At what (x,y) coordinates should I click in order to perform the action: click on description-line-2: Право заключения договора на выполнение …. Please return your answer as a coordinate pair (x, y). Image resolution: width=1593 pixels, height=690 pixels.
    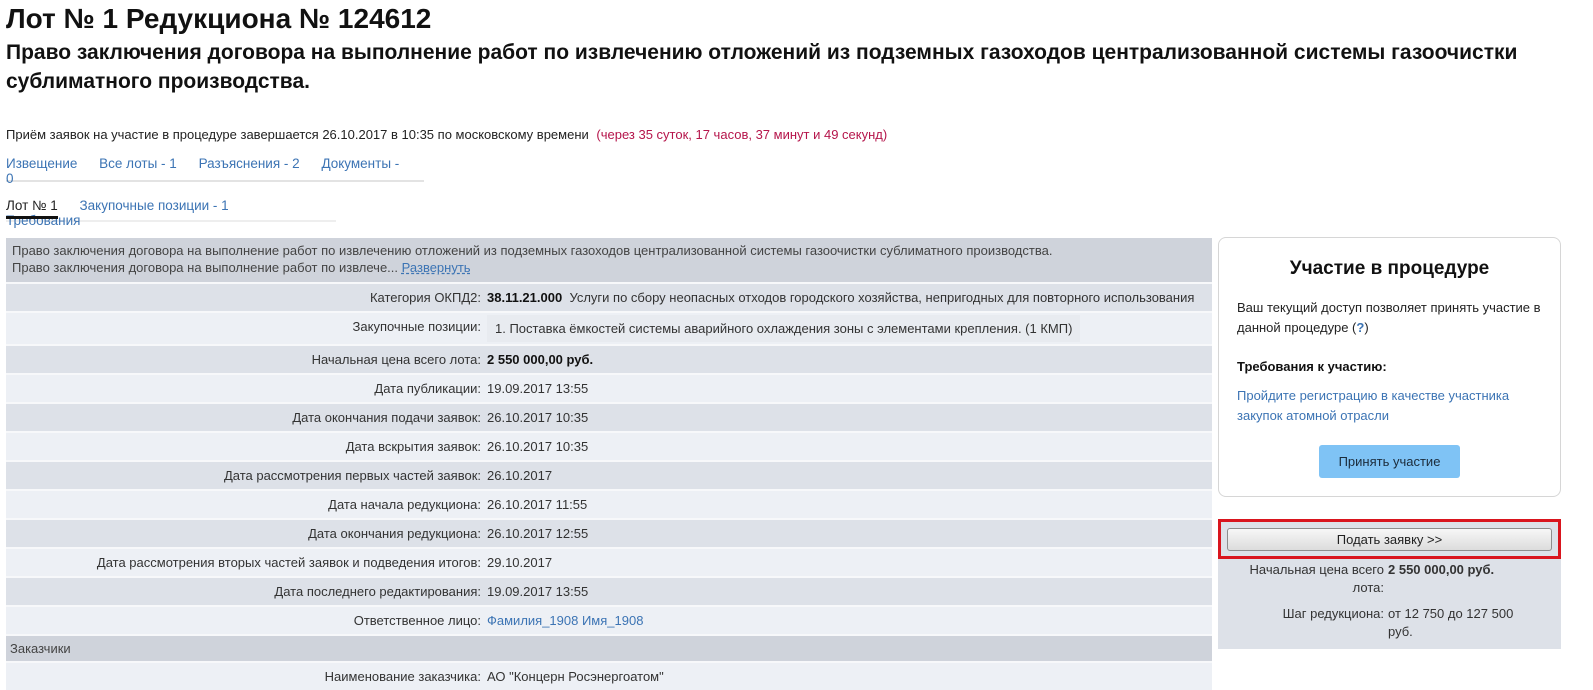
    Looking at the image, I should click on (205, 267).